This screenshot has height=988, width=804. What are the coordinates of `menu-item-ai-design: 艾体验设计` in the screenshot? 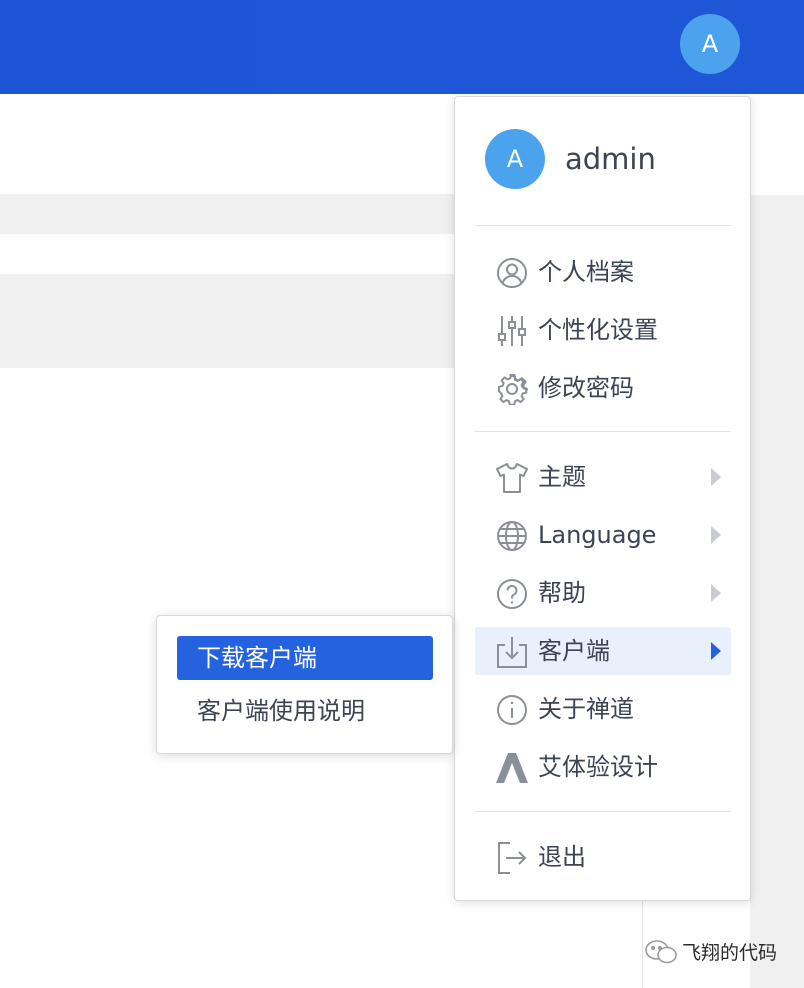 It's located at (603, 767).